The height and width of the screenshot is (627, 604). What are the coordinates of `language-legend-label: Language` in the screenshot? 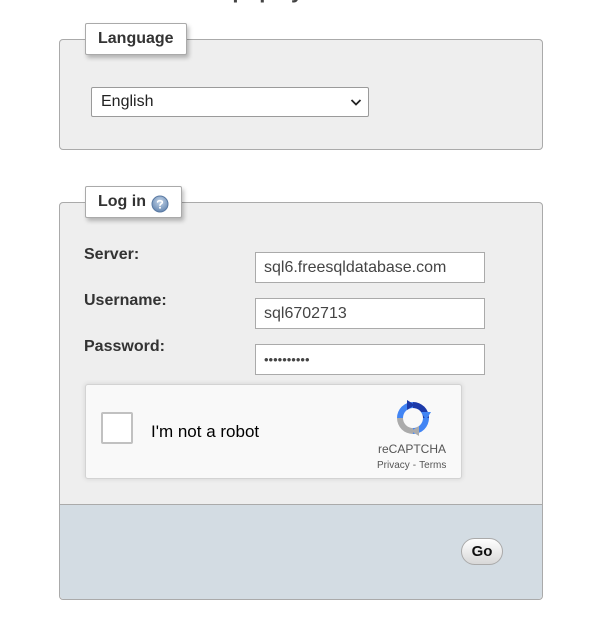 It's located at (136, 38).